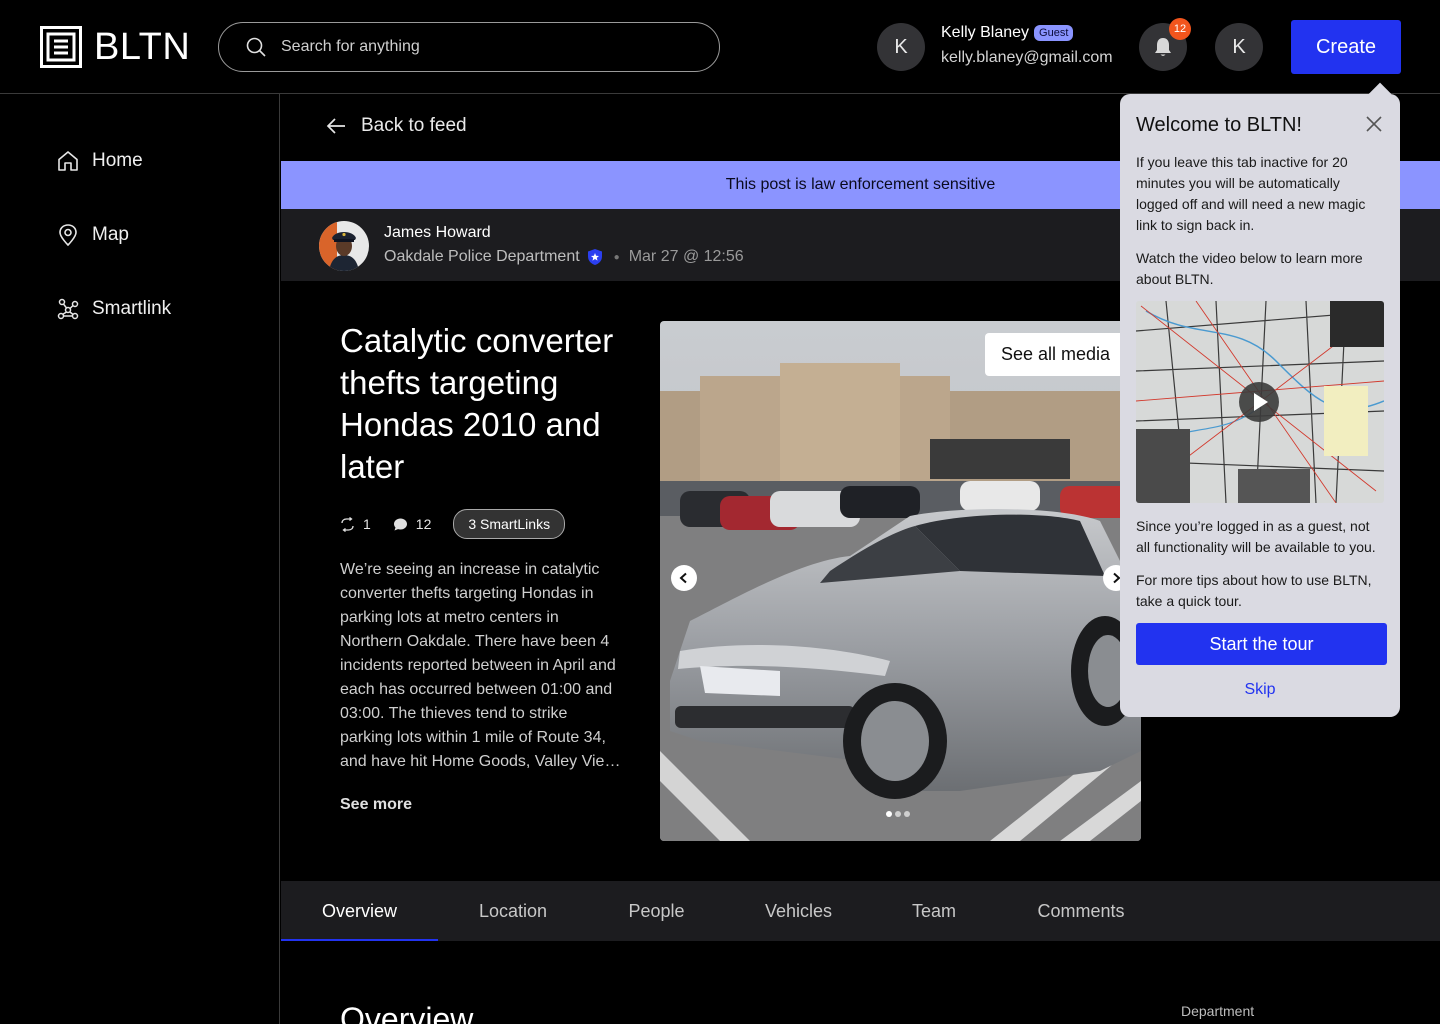 This screenshot has width=1440, height=1024. I want to click on sidebar-item-label: Map, so click(110, 234).